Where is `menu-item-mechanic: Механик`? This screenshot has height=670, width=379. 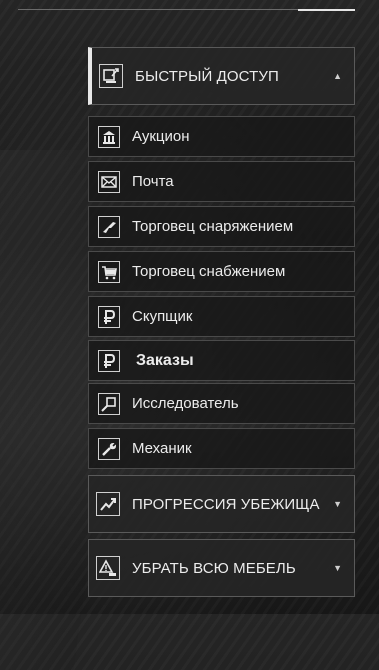
menu-item-mechanic: Механик is located at coordinates (221, 448).